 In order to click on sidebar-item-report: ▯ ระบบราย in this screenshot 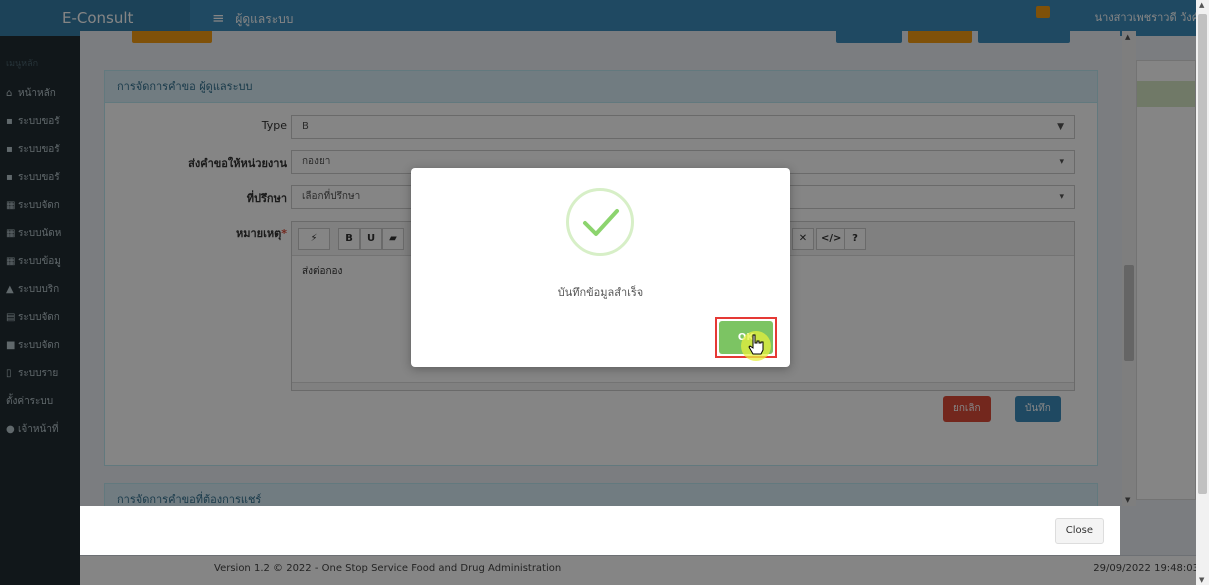, I will do `click(40, 374)`.